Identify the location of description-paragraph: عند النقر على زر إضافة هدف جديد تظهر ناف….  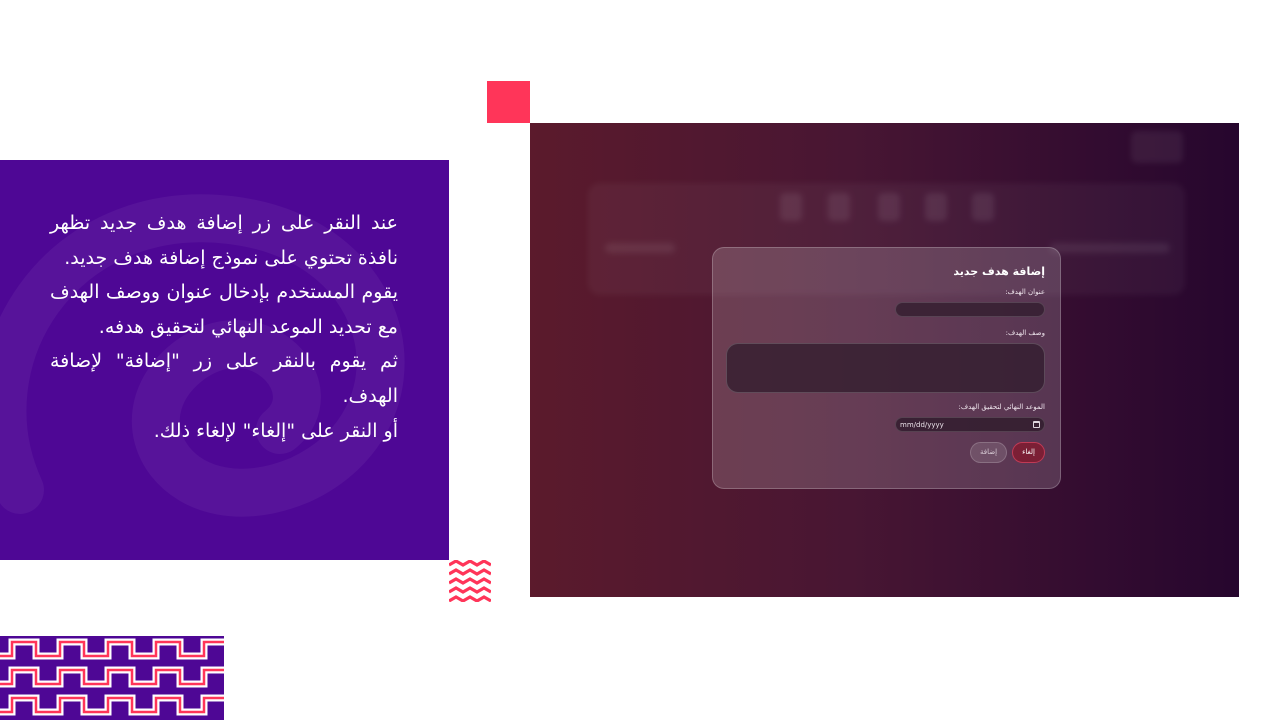
(224, 240).